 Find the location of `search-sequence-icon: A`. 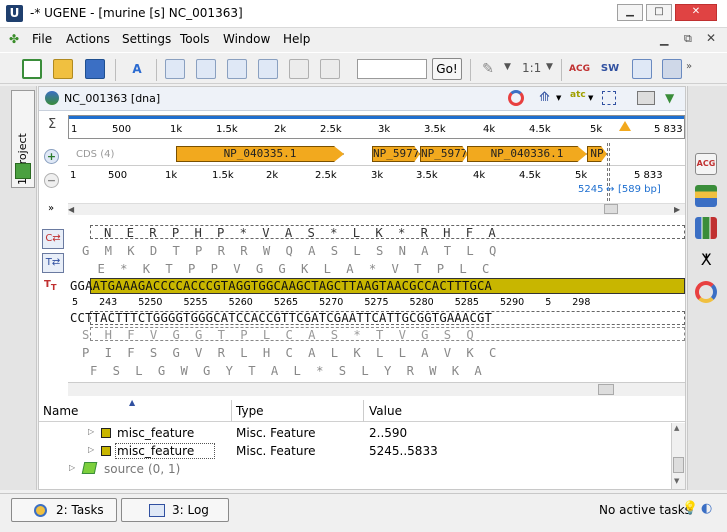

search-sequence-icon: A is located at coordinates (137, 69).